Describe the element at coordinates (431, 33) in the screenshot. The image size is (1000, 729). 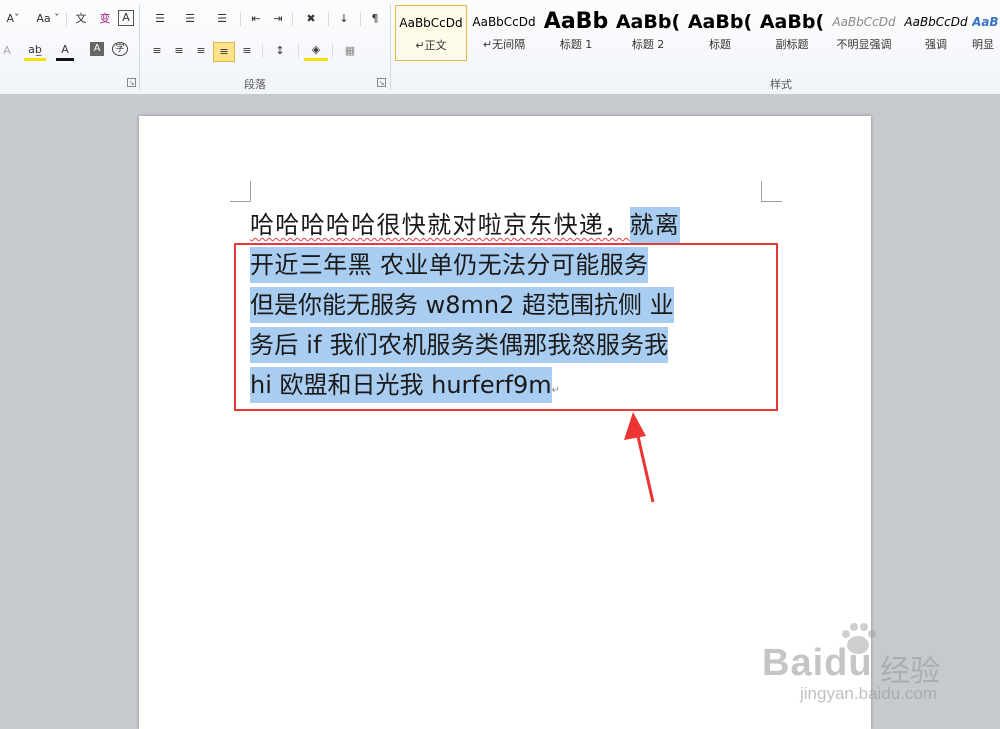
I see `style-normal: AaBbCcDd ↵正文` at that location.